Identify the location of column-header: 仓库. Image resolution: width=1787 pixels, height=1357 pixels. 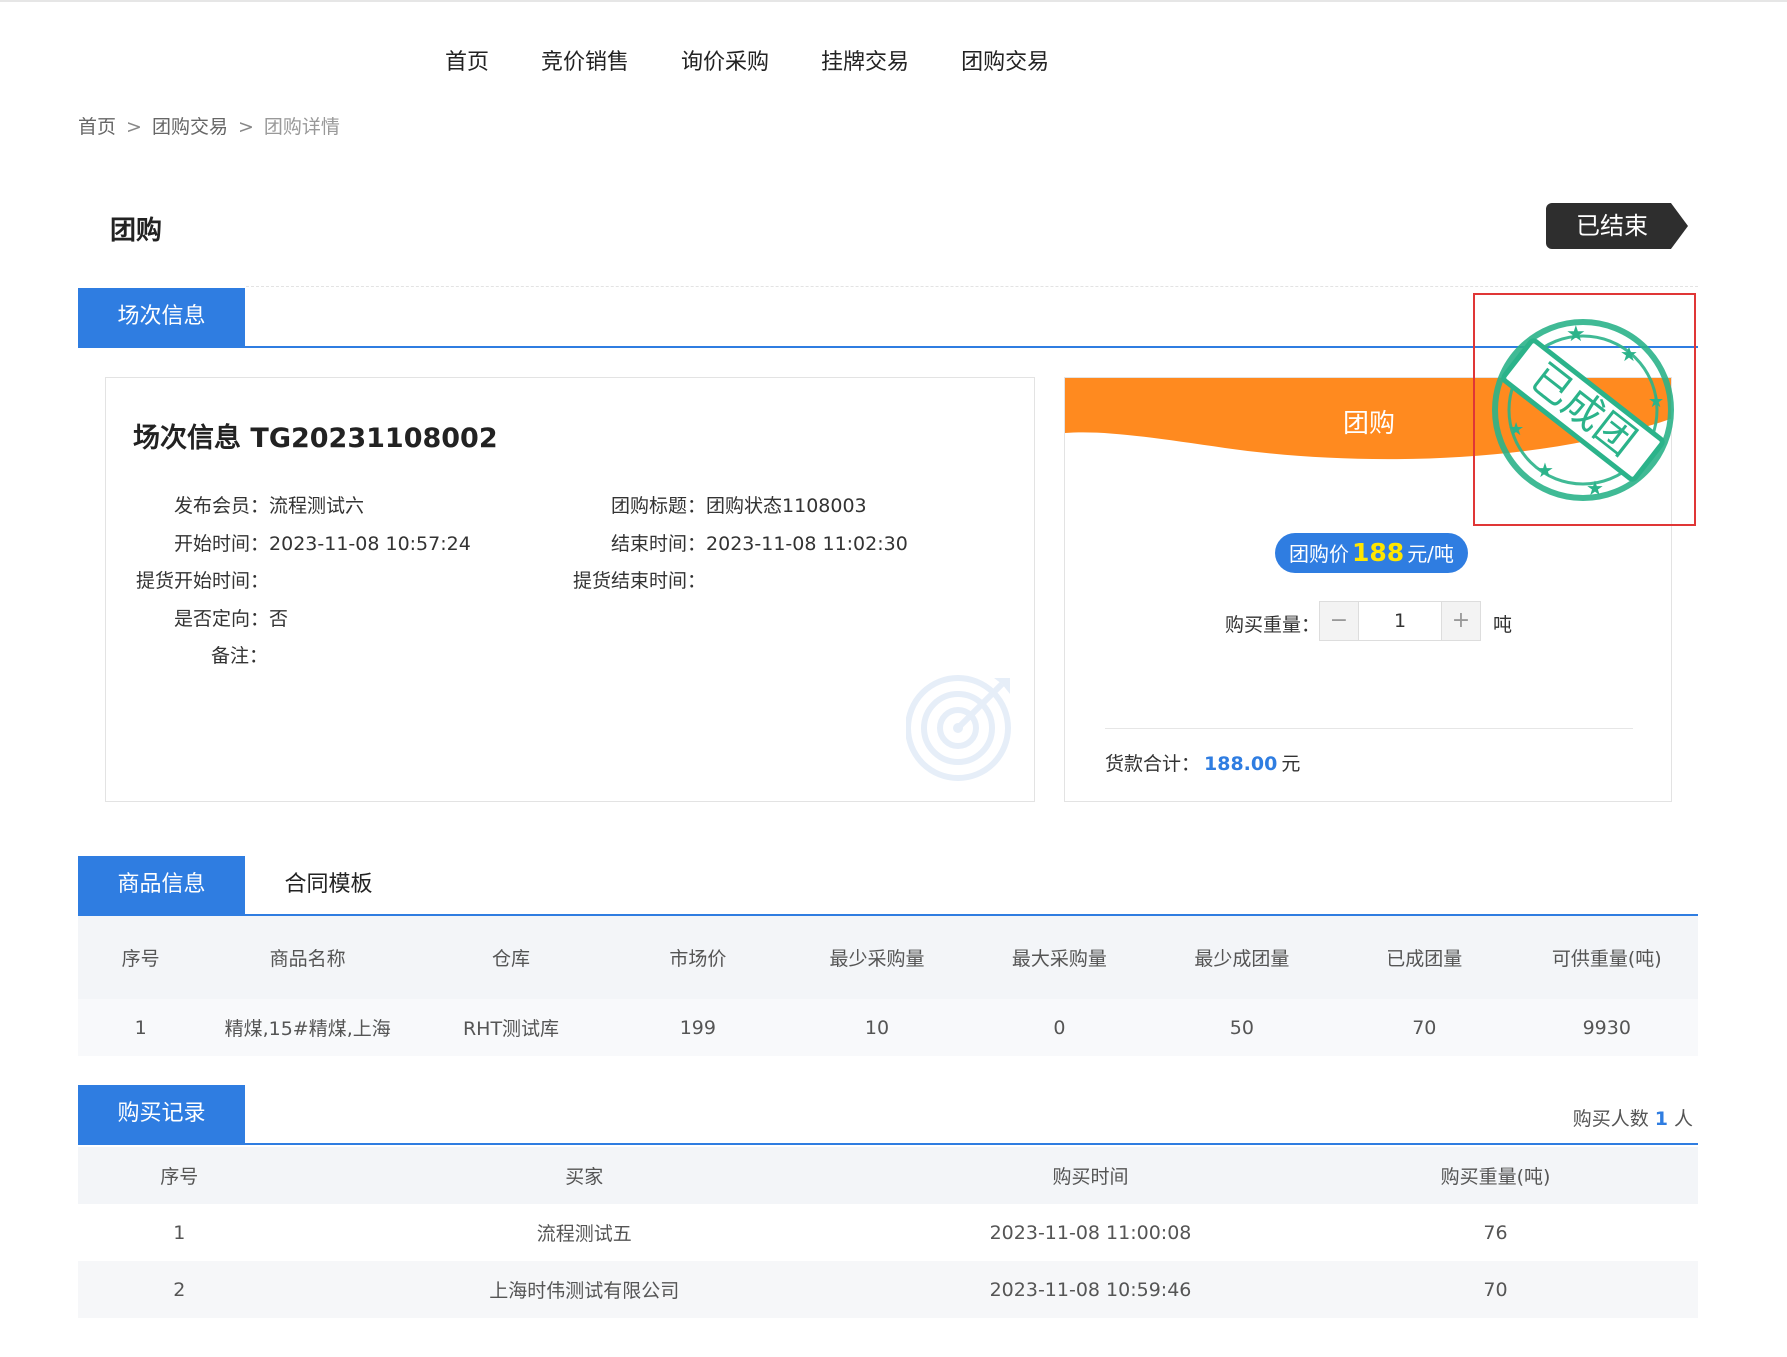
(511, 957).